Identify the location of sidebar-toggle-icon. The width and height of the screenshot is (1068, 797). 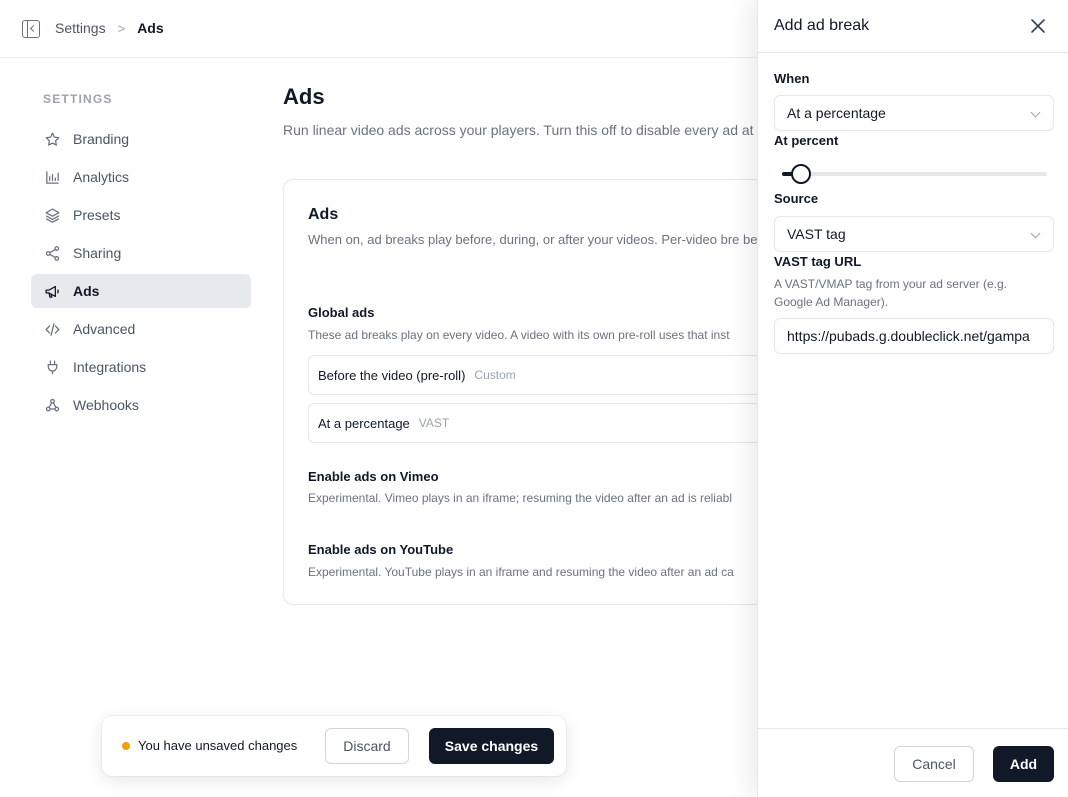
(31, 29).